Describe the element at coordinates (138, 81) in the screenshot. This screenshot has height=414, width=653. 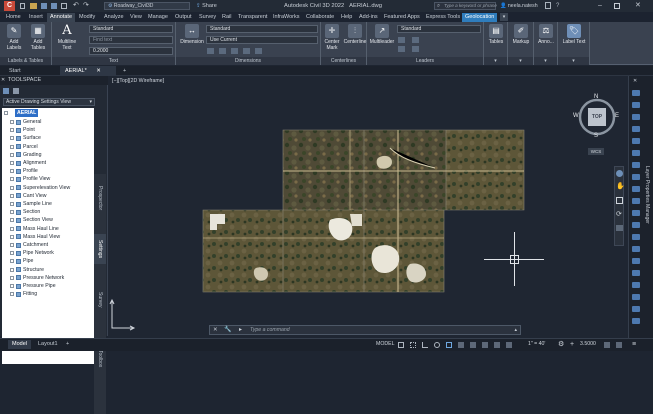
I see `viewport-controls: [−][Top][2D Wireframe]` at that location.